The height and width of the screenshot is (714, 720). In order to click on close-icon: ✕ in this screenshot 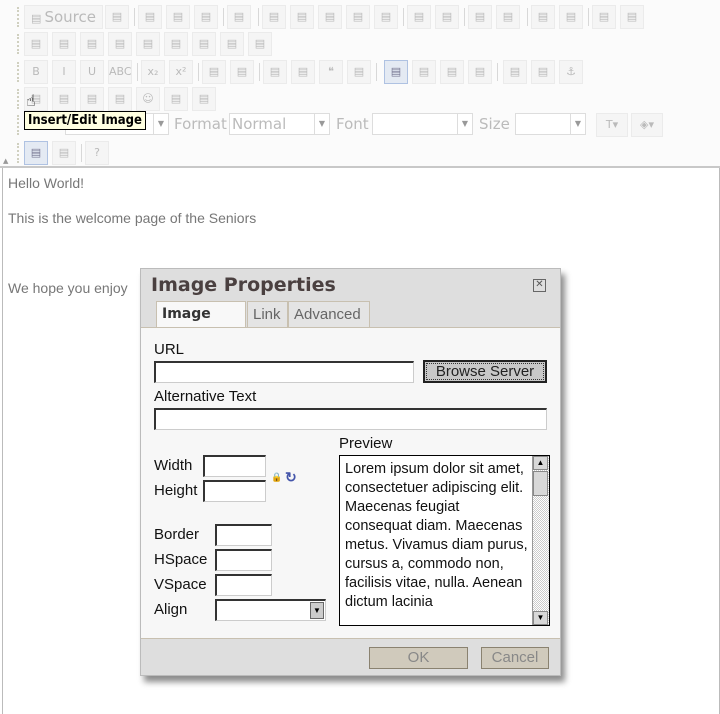, I will do `click(539, 285)`.